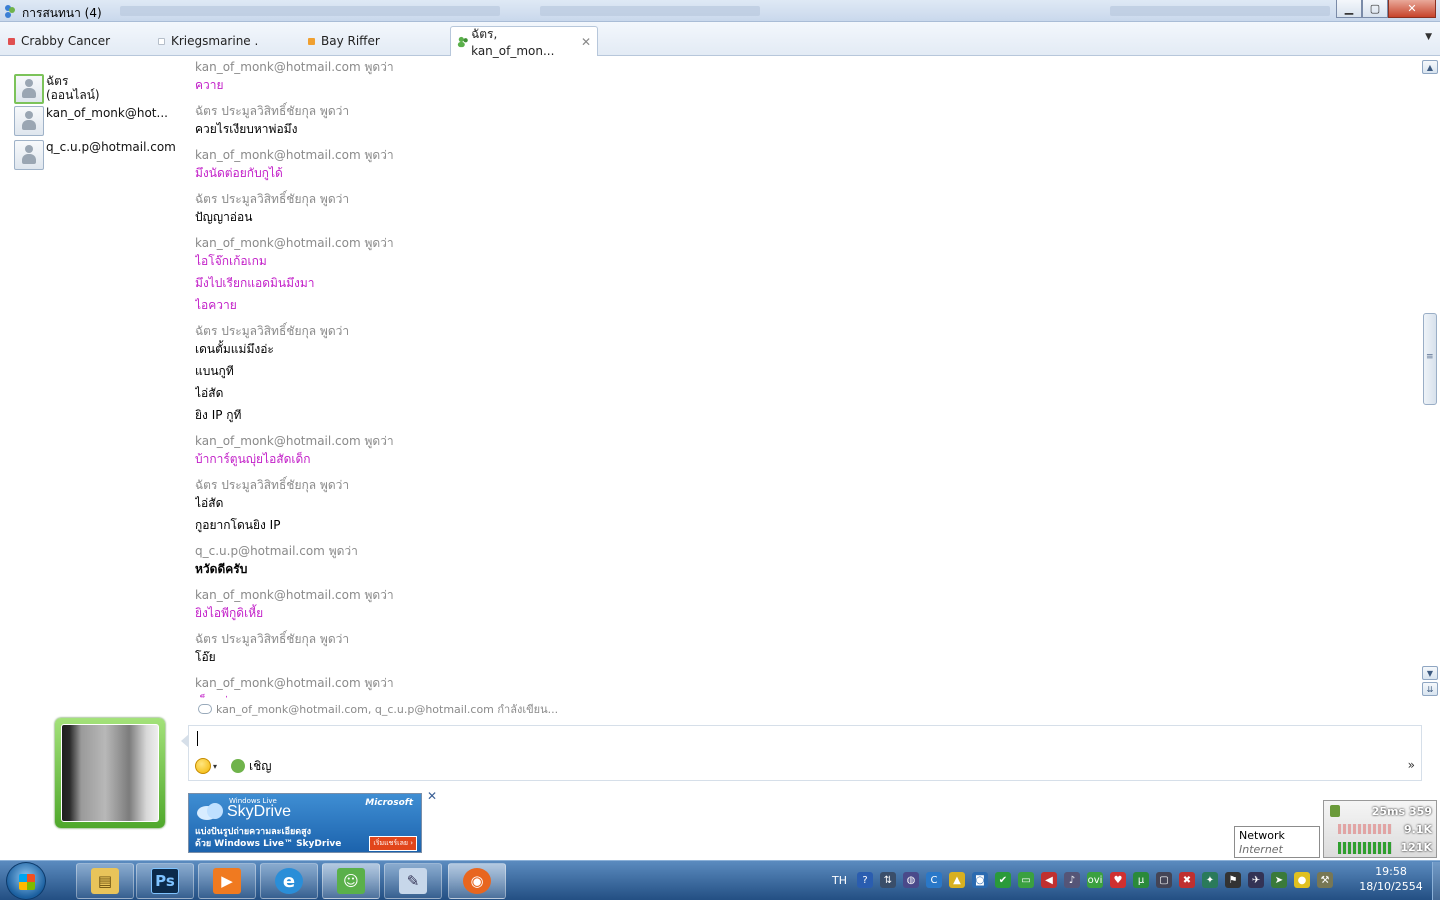  What do you see at coordinates (1430, 67) in the screenshot?
I see `scroll-up-button: ▲` at bounding box center [1430, 67].